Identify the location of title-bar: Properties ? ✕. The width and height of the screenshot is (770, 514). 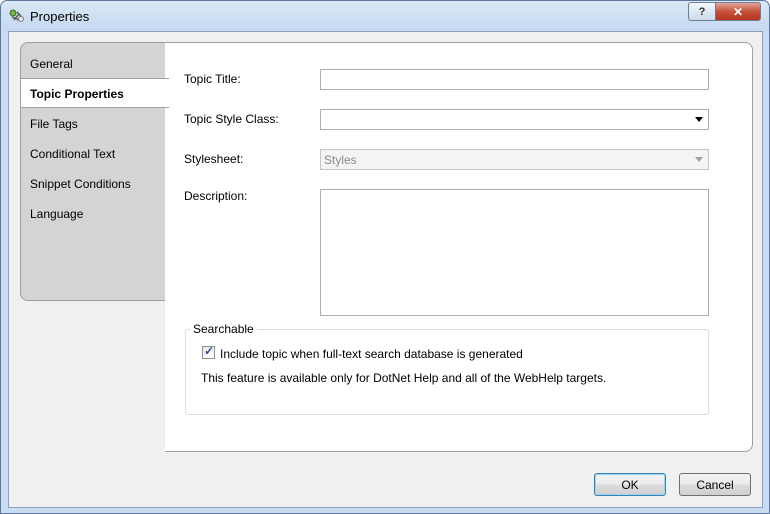
(385, 16).